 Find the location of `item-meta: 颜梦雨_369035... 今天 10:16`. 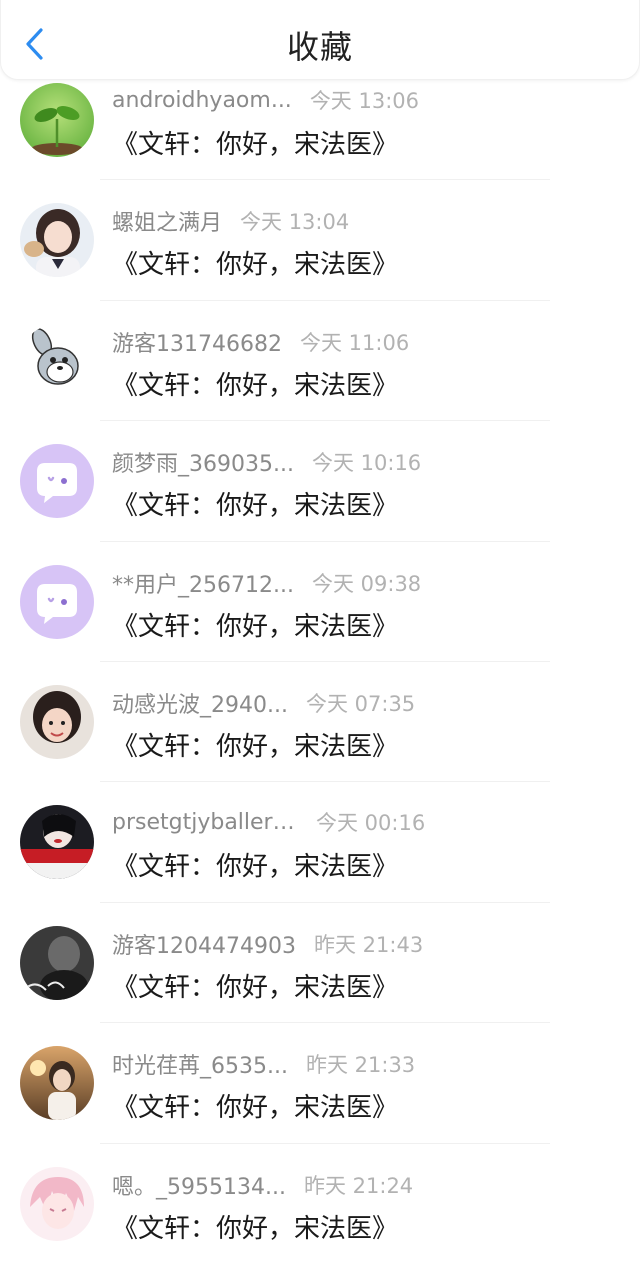

item-meta: 颜梦雨_369035... 今天 10:16 is located at coordinates (267, 462).